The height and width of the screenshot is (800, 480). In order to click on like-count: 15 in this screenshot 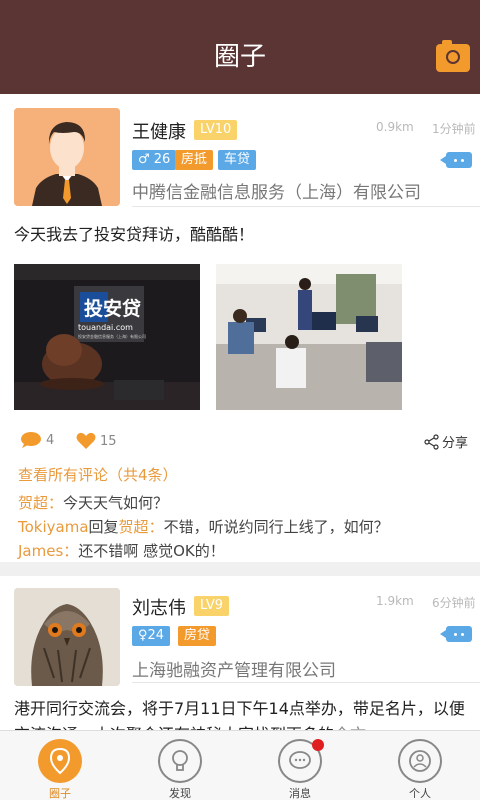, I will do `click(108, 441)`.